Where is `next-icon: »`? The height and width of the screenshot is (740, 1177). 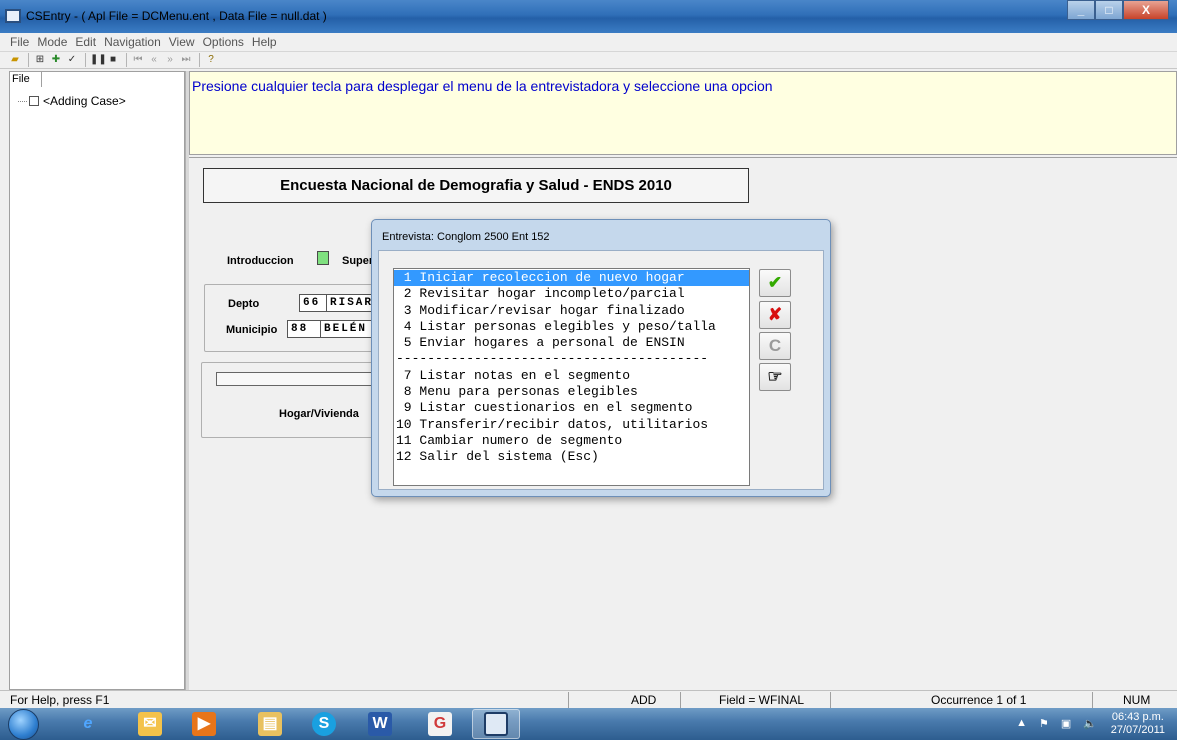 next-icon: » is located at coordinates (170, 60).